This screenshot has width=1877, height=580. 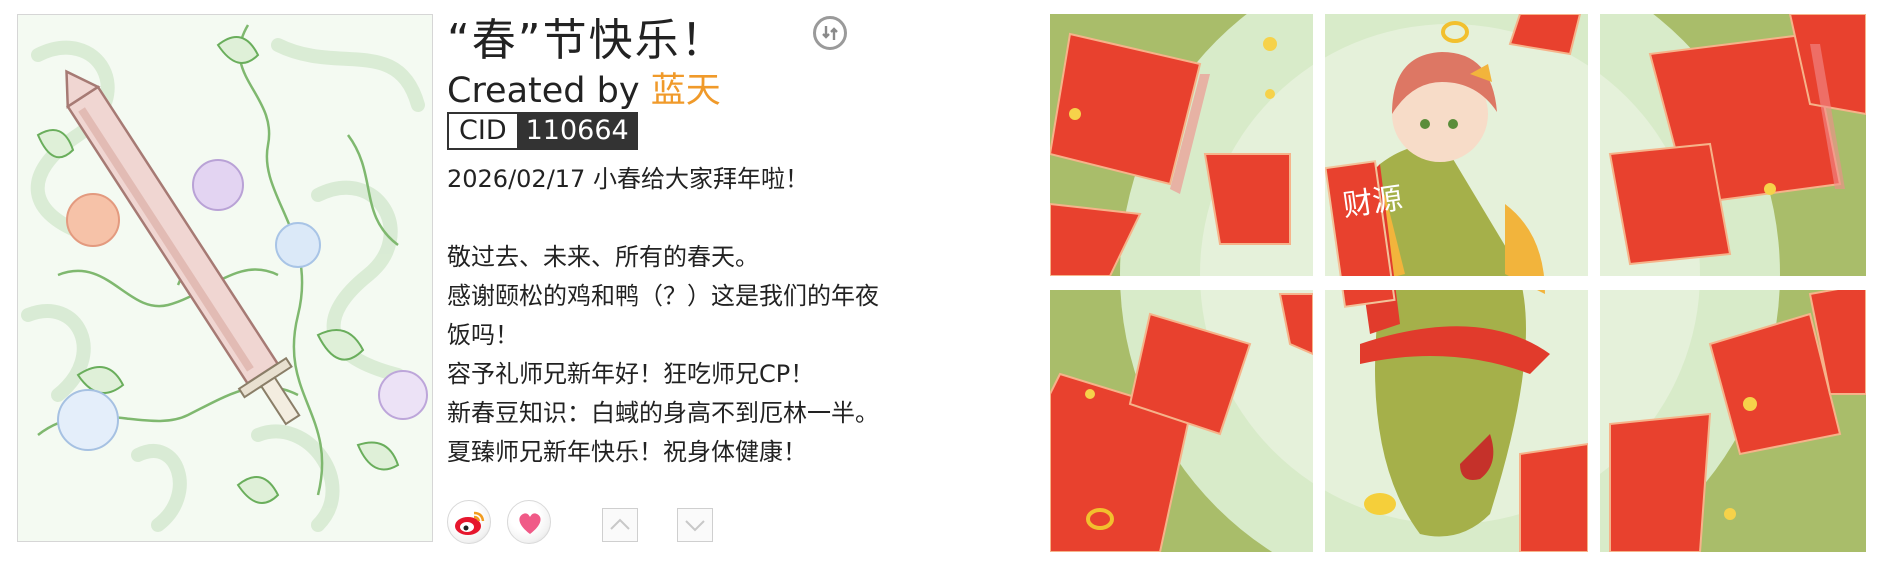 I want to click on cid-label: CID, so click(x=482, y=131).